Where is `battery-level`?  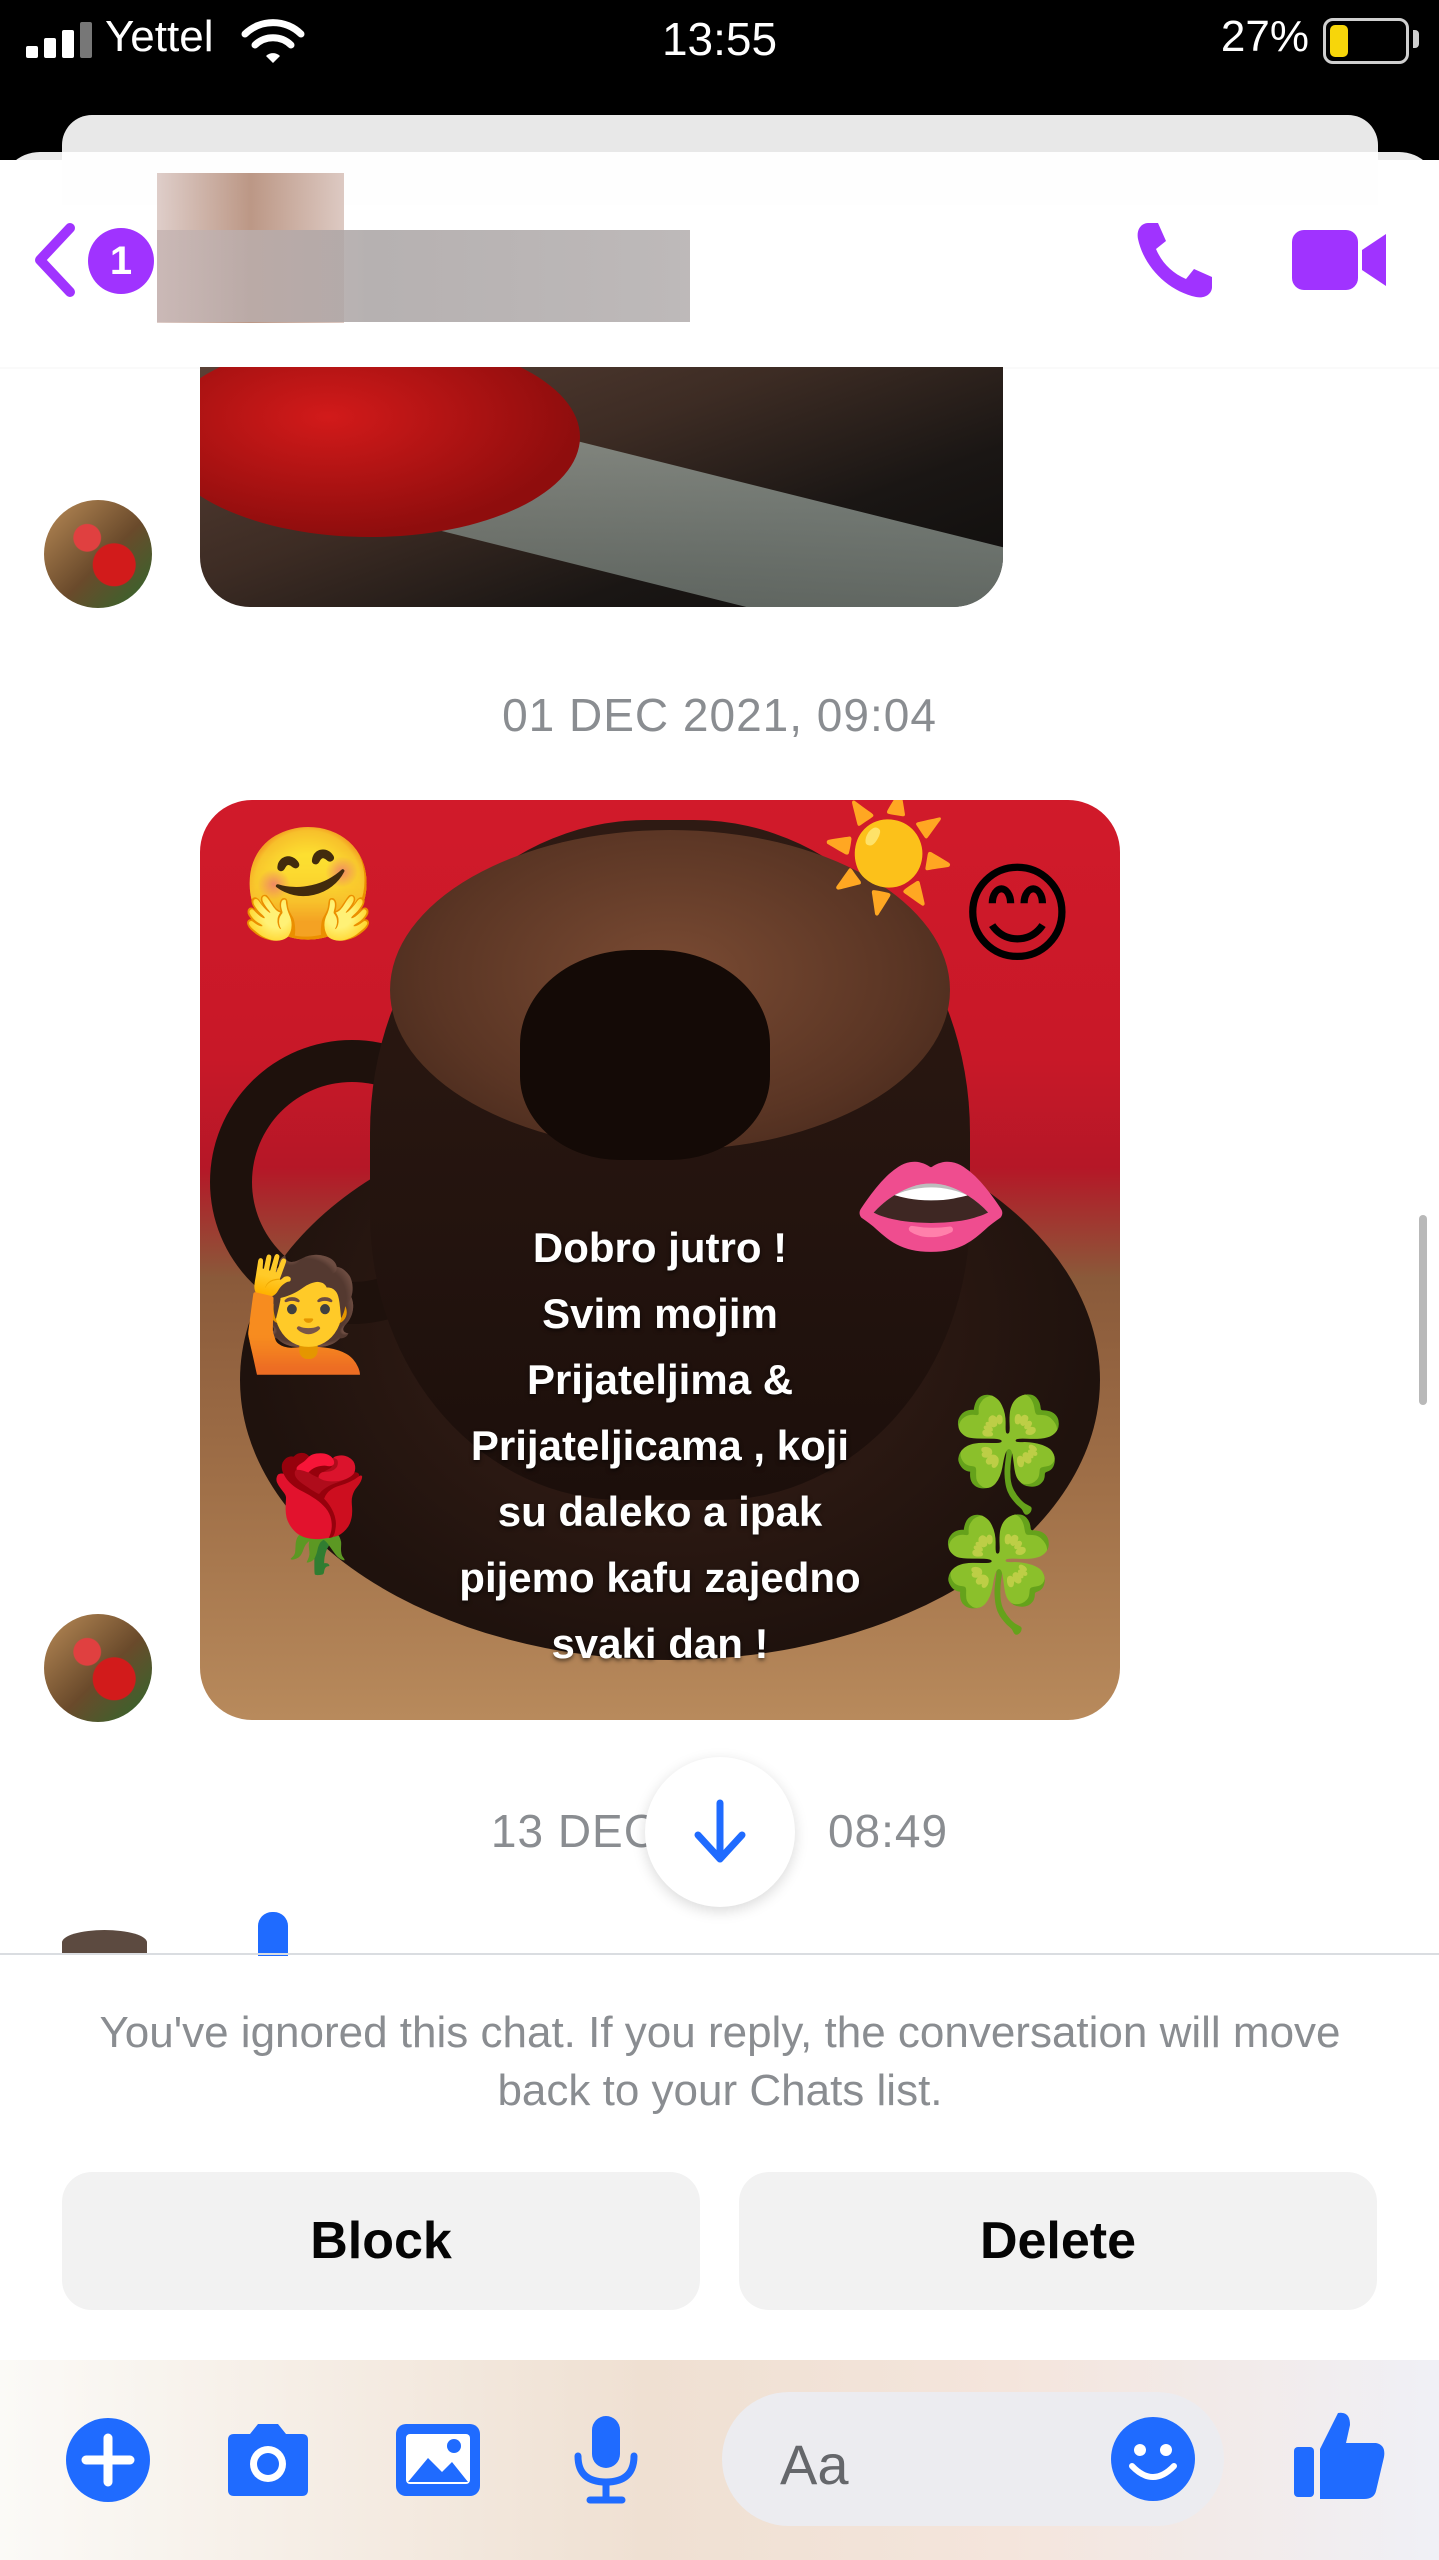
battery-level is located at coordinates (1339, 41).